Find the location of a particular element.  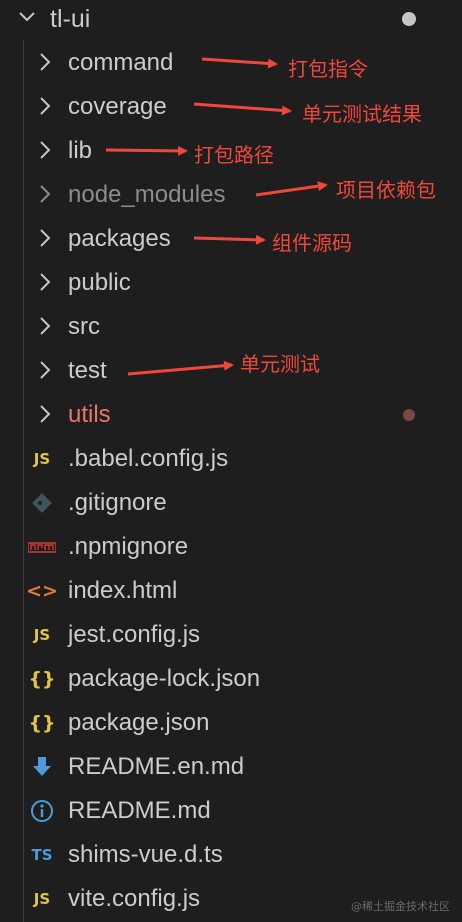

annotation-label: 打包路径 is located at coordinates (234, 155).